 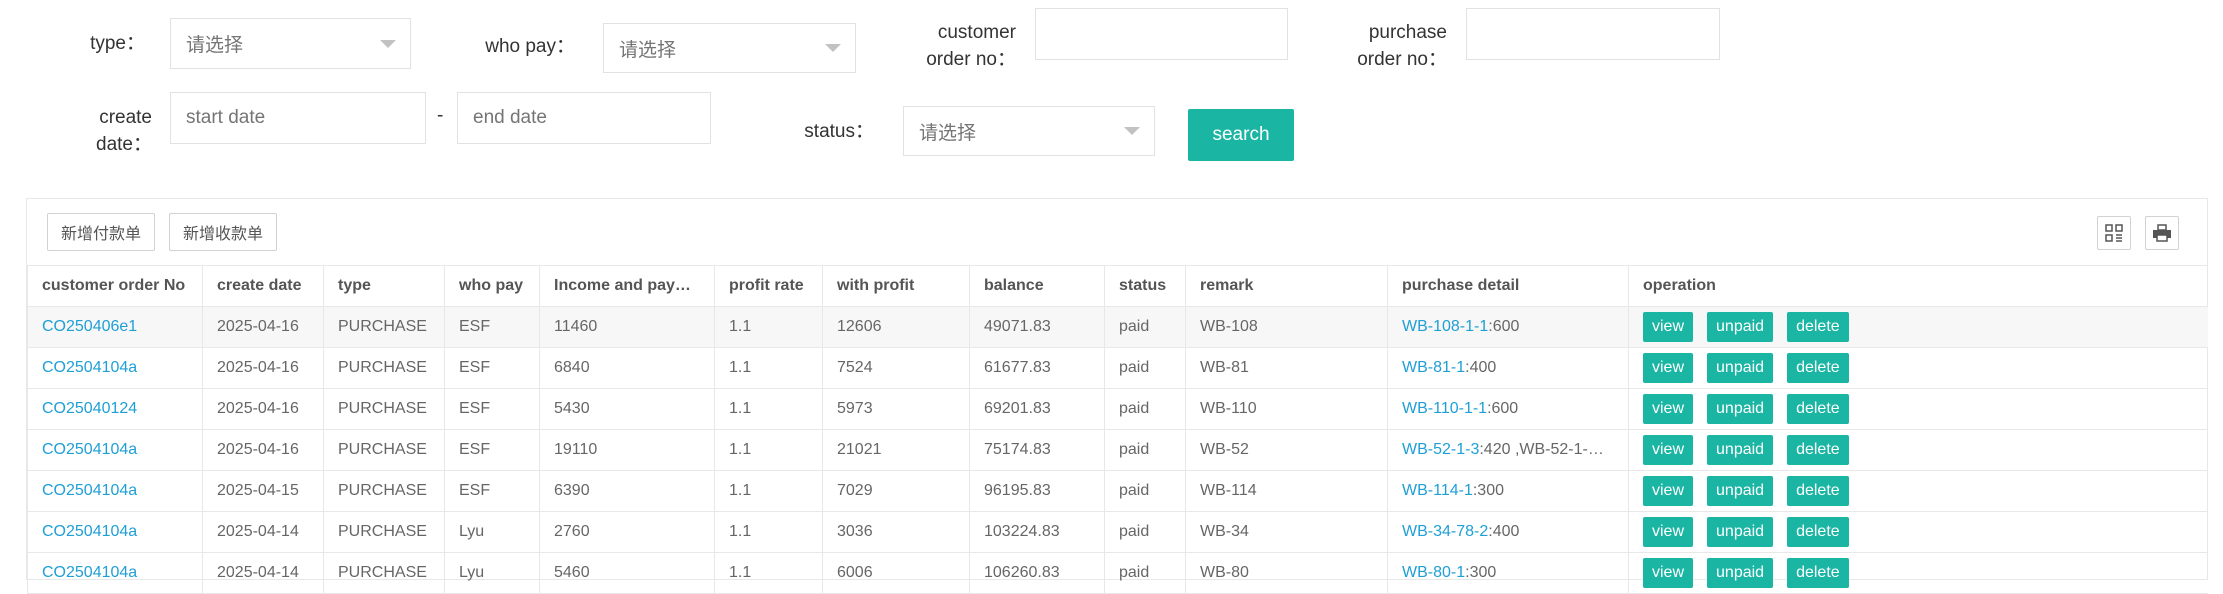 I want to click on add-receipt-button: 新增收款单, so click(x=223, y=232).